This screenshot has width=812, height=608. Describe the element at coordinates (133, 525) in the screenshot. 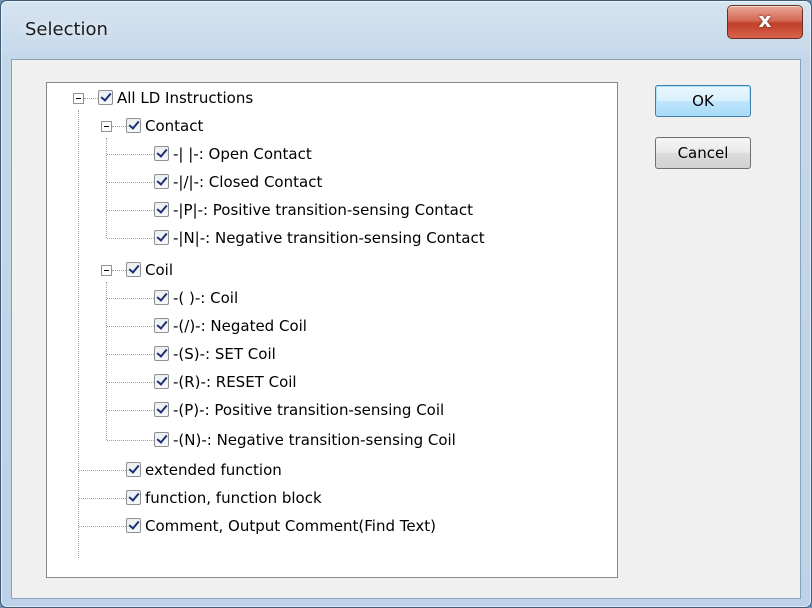

I see `checkbox-comment` at that location.